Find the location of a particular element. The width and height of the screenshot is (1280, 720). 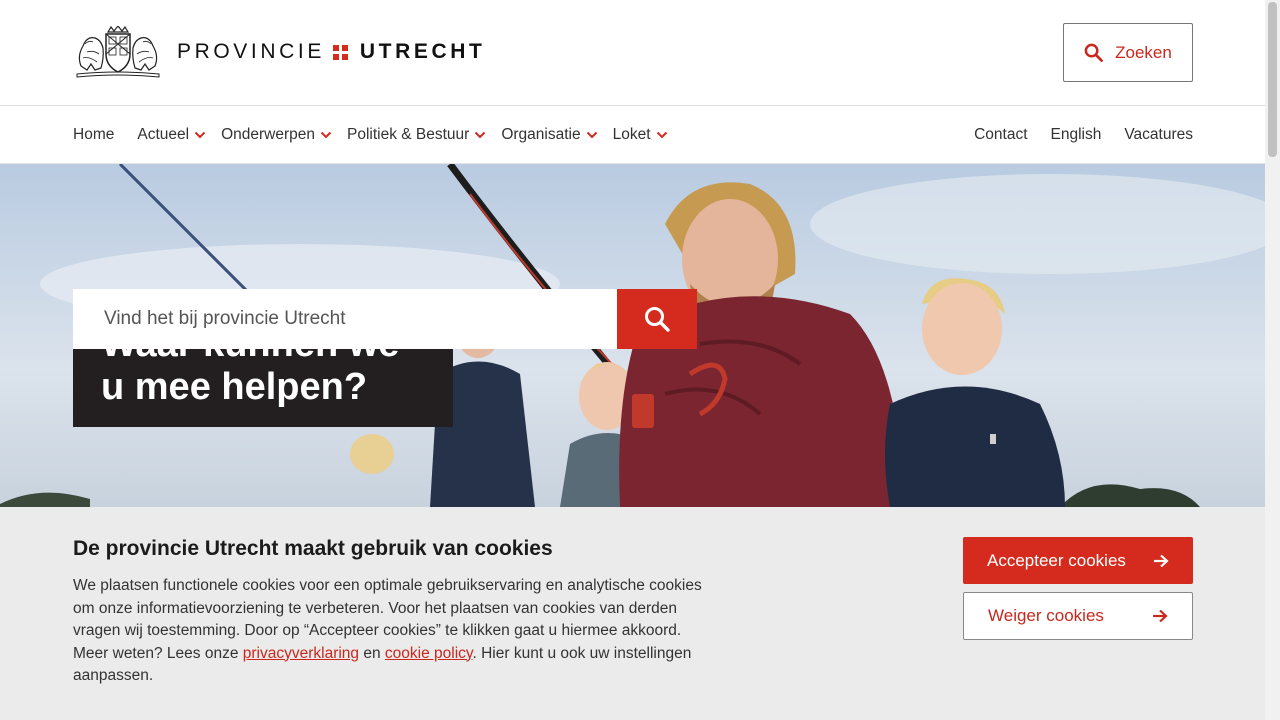

hero-title-line2: u mee helpen? is located at coordinates (234, 387).